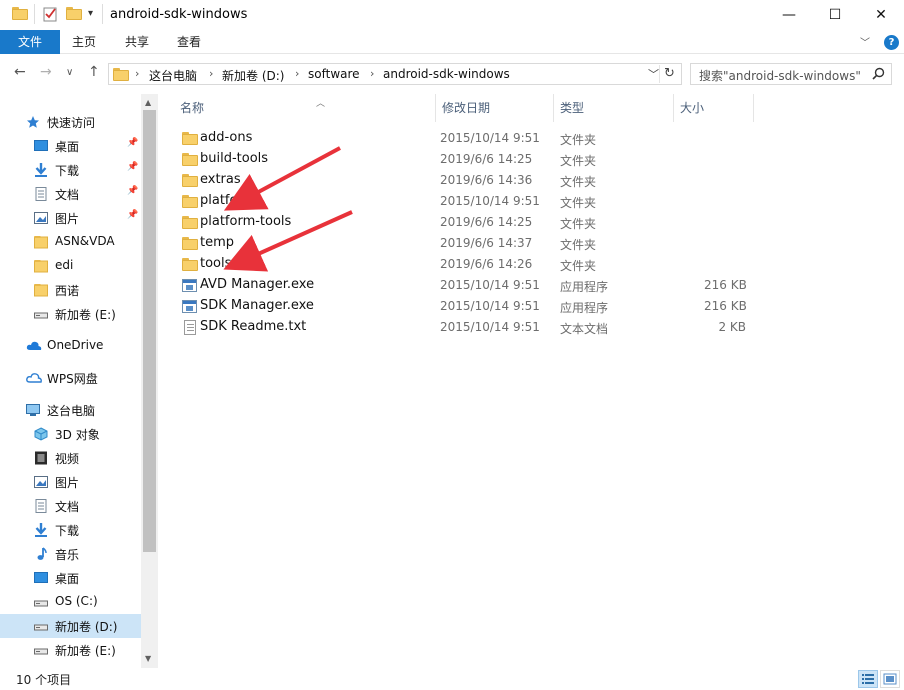  What do you see at coordinates (890, 679) in the screenshot?
I see `large-icons-view-button` at bounding box center [890, 679].